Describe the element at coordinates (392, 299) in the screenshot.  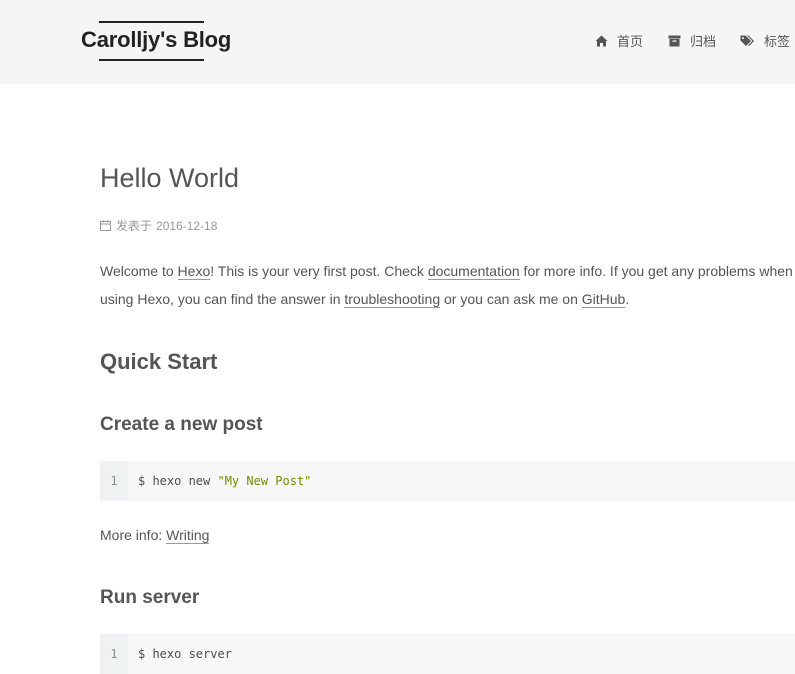
I see `troubleshooting-link: troubleshooting` at that location.